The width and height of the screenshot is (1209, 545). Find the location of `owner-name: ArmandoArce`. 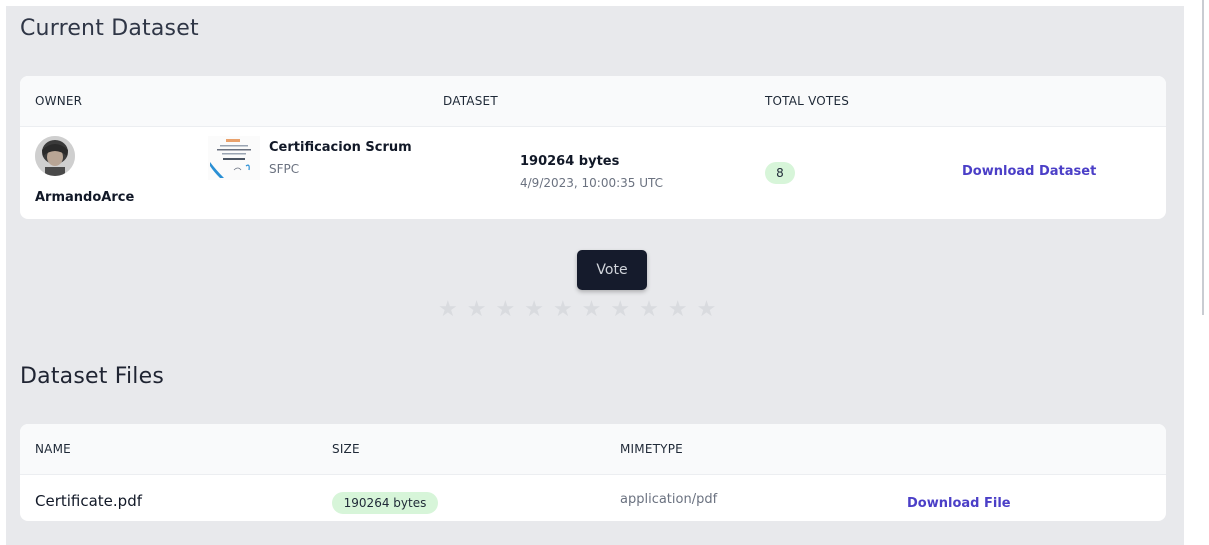

owner-name: ArmandoArce is located at coordinates (85, 197).